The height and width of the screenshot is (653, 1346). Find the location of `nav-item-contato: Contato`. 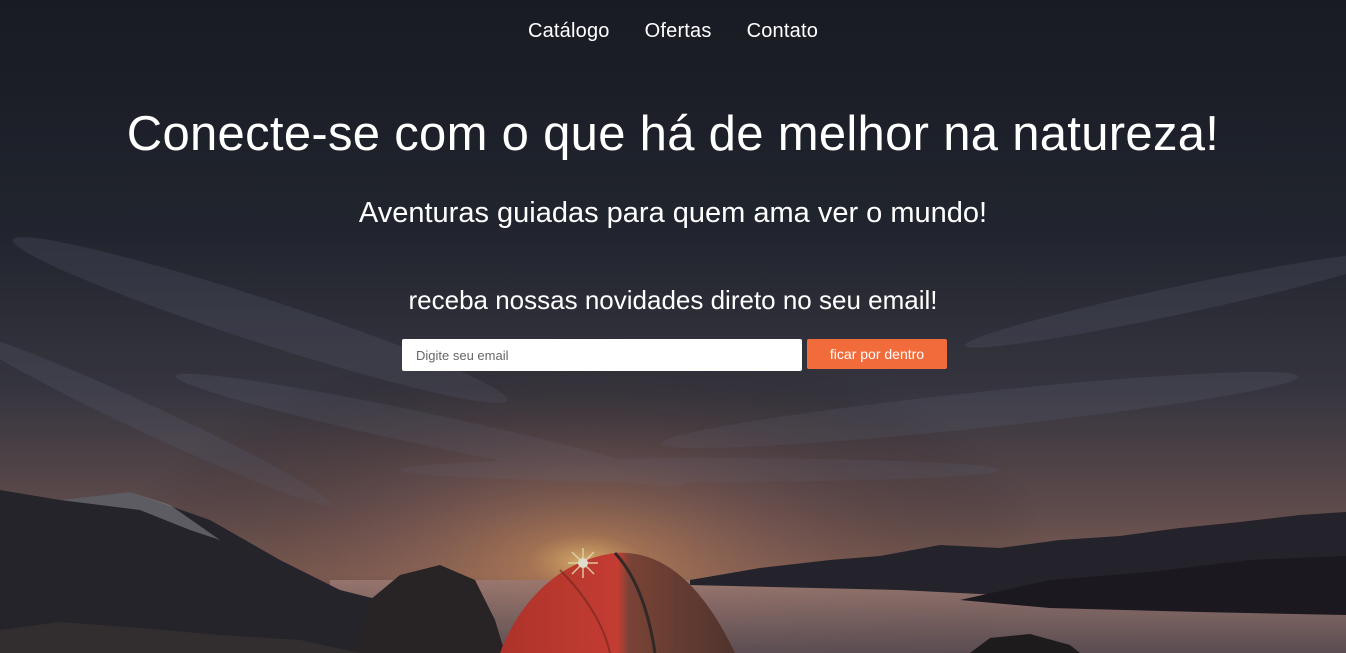

nav-item-contato: Contato is located at coordinates (782, 31).